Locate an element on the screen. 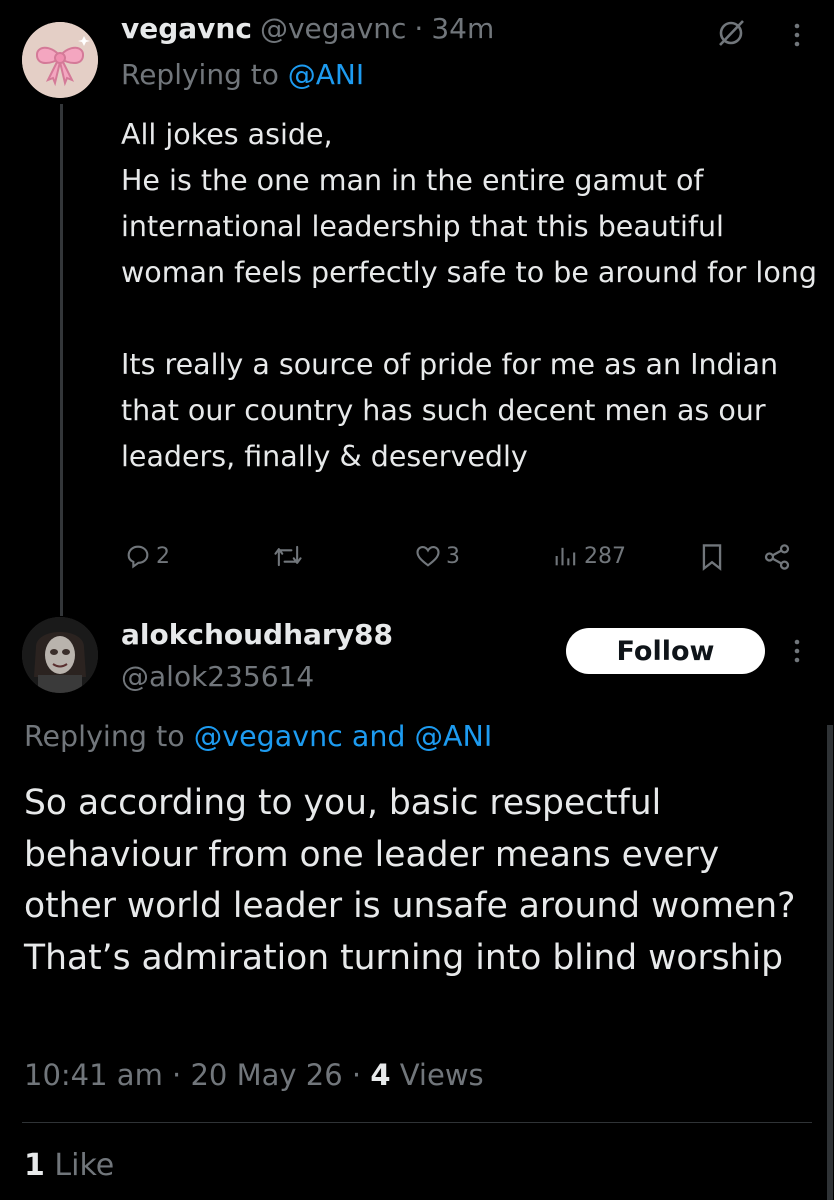 This screenshot has height=1200, width=834. scrollbar is located at coordinates (830, 962).